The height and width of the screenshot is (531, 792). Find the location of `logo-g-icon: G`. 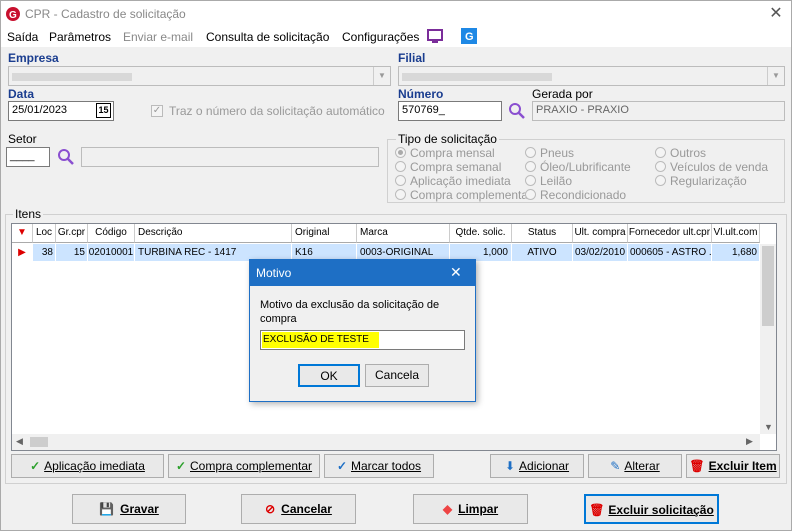

logo-g-icon: G is located at coordinates (469, 36).